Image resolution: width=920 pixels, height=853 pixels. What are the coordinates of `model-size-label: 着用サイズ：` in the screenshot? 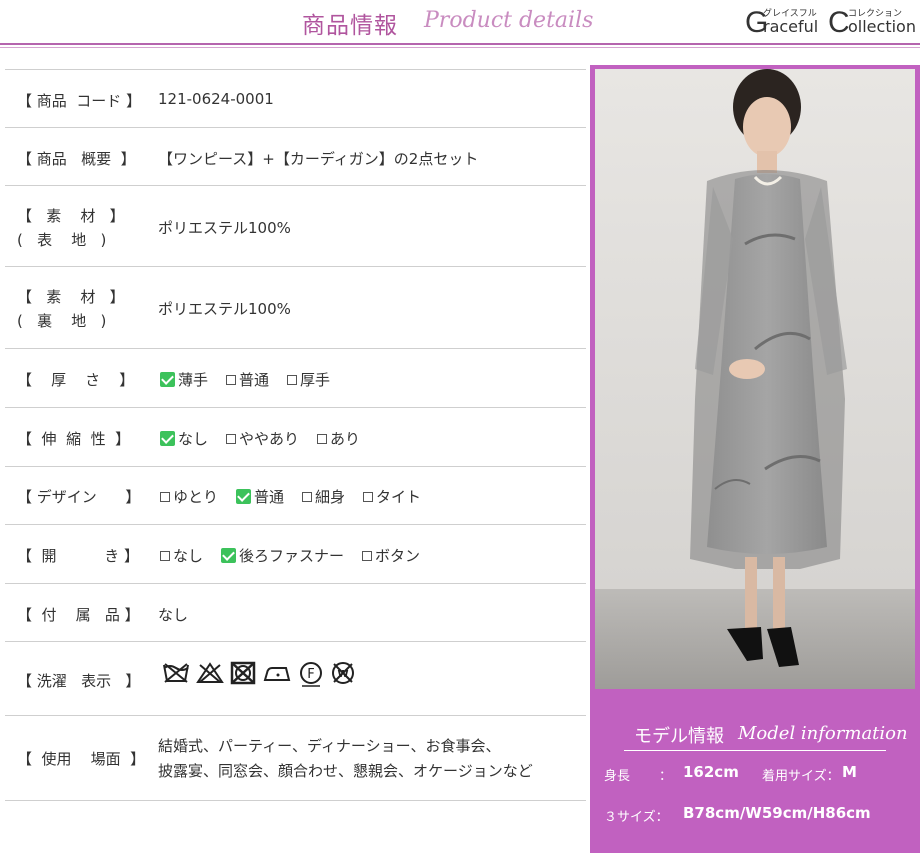 It's located at (801, 776).